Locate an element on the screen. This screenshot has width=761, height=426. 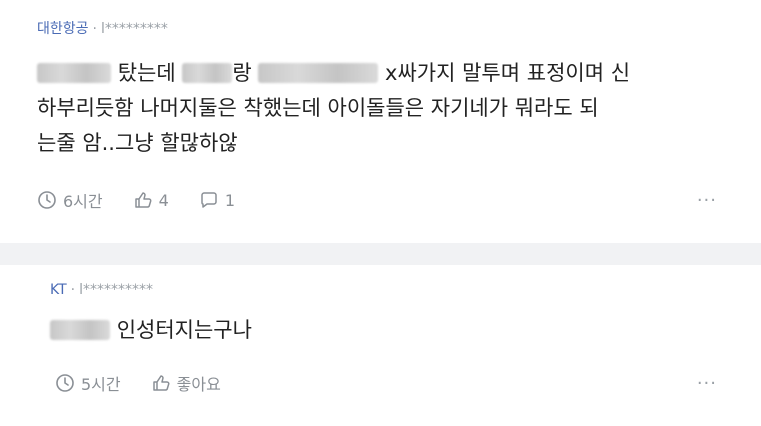
comment-text: 인성터지는구나 is located at coordinates (184, 330).